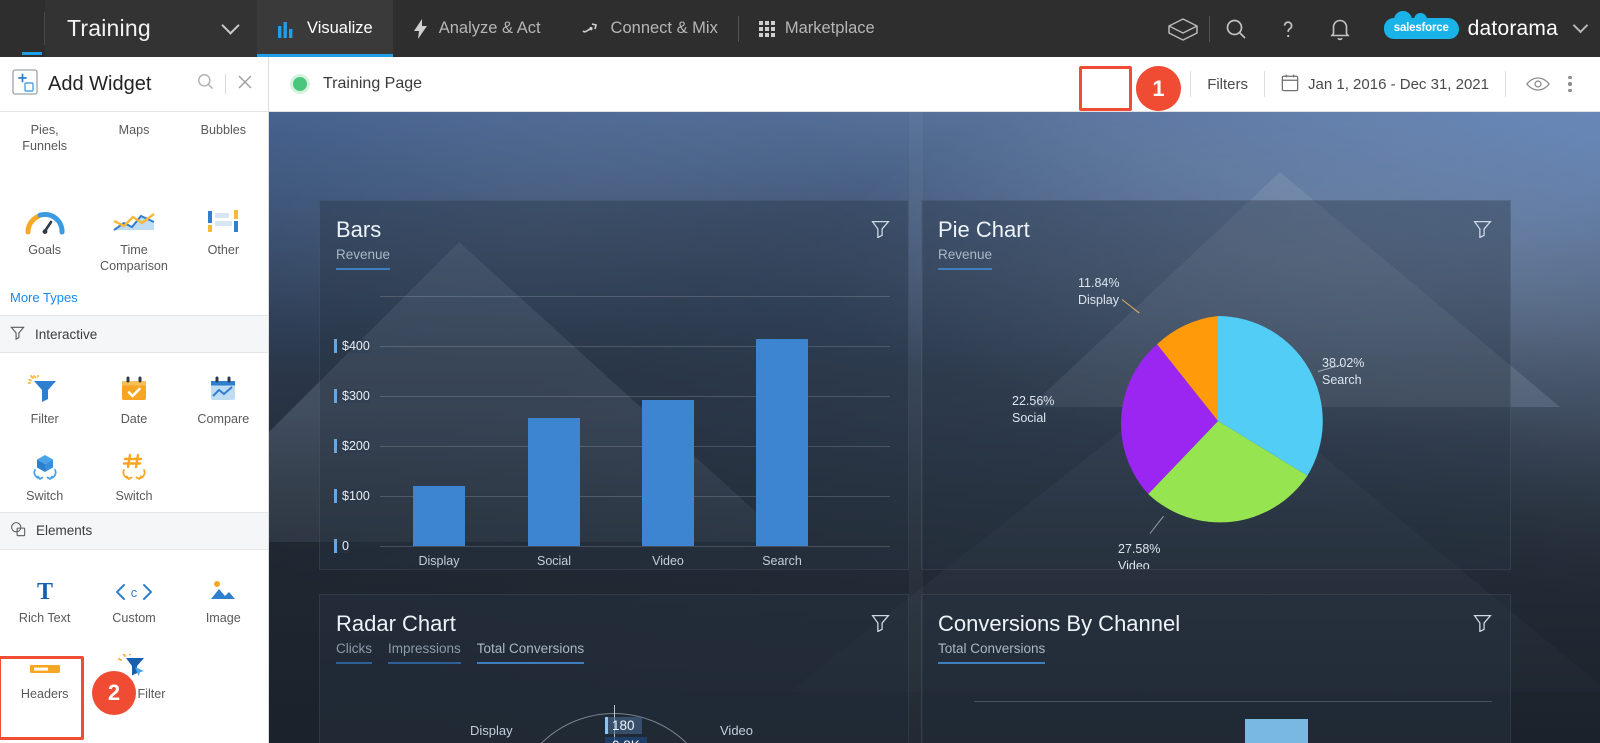 The height and width of the screenshot is (743, 1600). I want to click on tile-label: Maps, so click(134, 130).